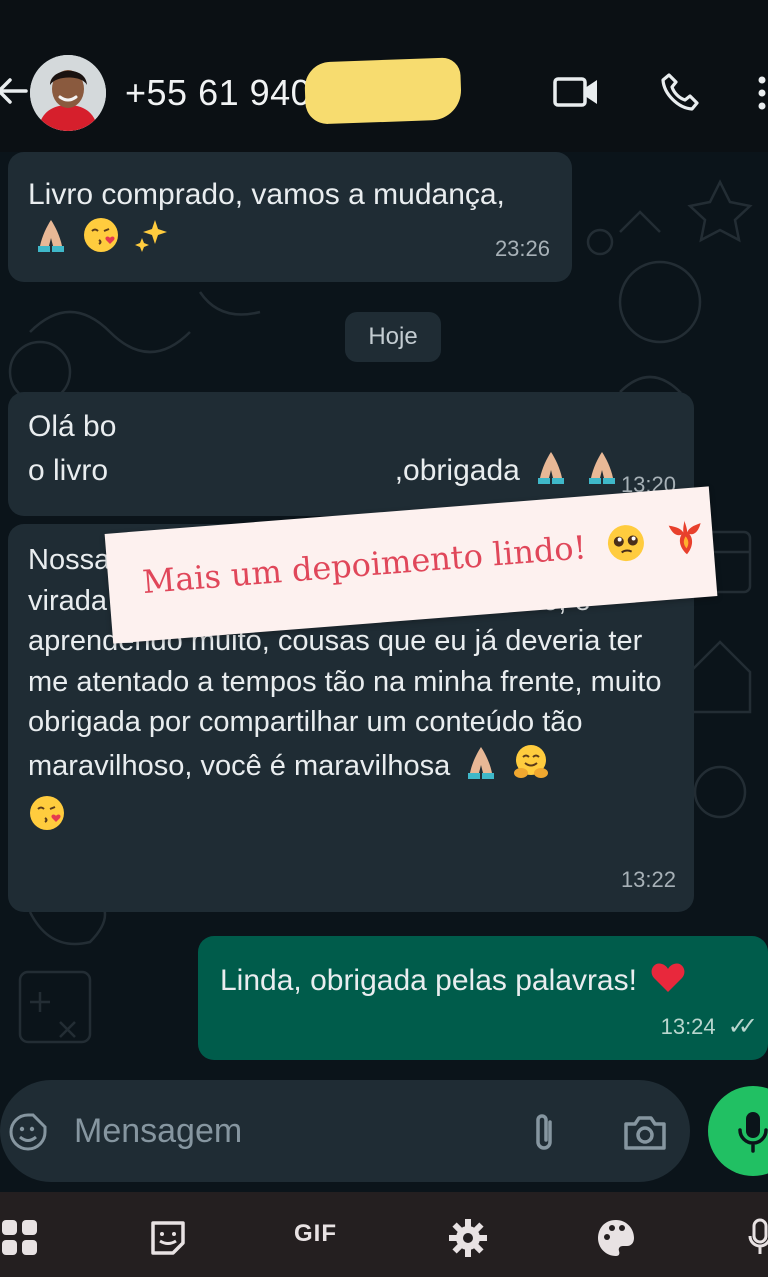 Image resolution: width=768 pixels, height=1277 pixels. I want to click on arrow-left-icon, so click(14, 91).